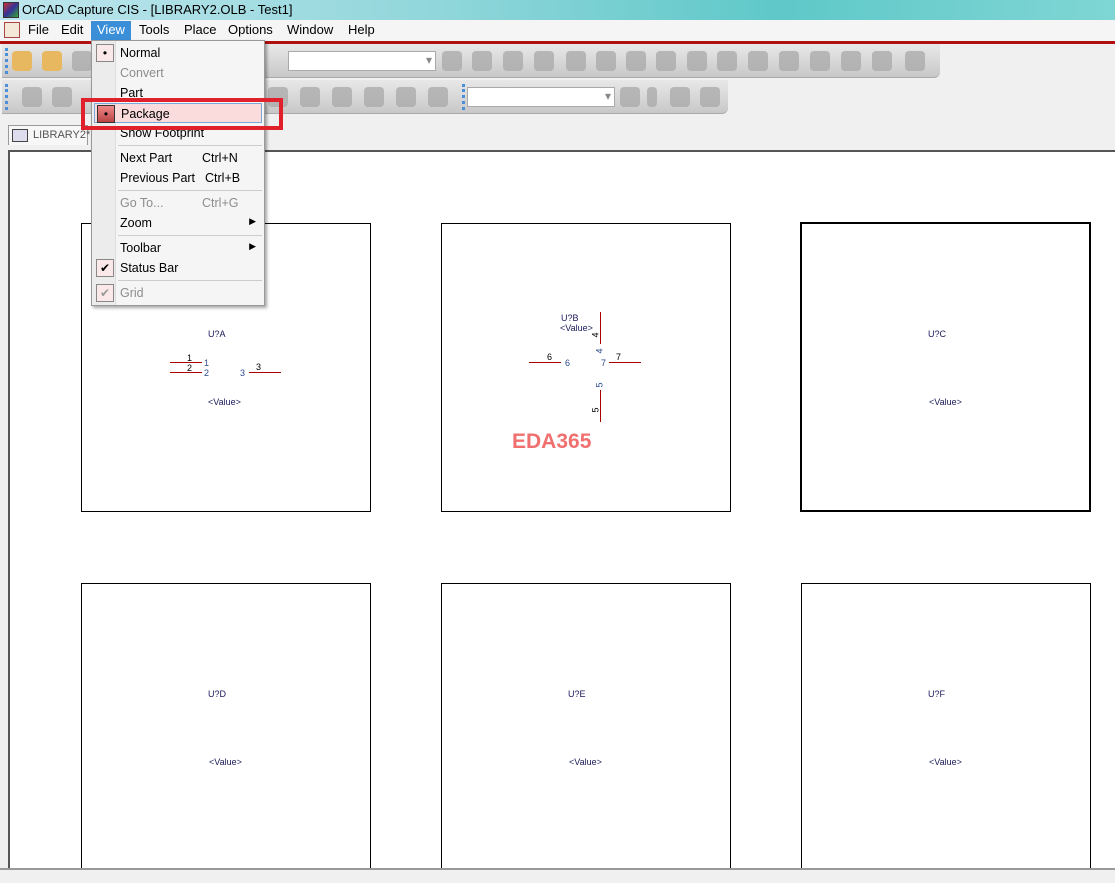 Image resolution: width=1115 pixels, height=883 pixels. Describe the element at coordinates (178, 293) in the screenshot. I see `menu-item-grid: ✔ Grid` at that location.